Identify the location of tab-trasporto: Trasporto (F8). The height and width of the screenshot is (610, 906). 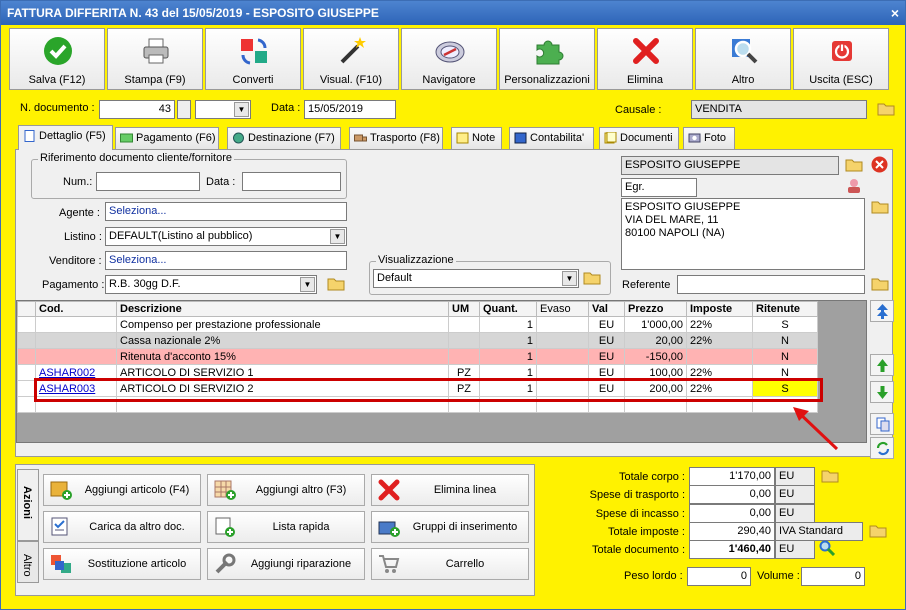
(396, 138).